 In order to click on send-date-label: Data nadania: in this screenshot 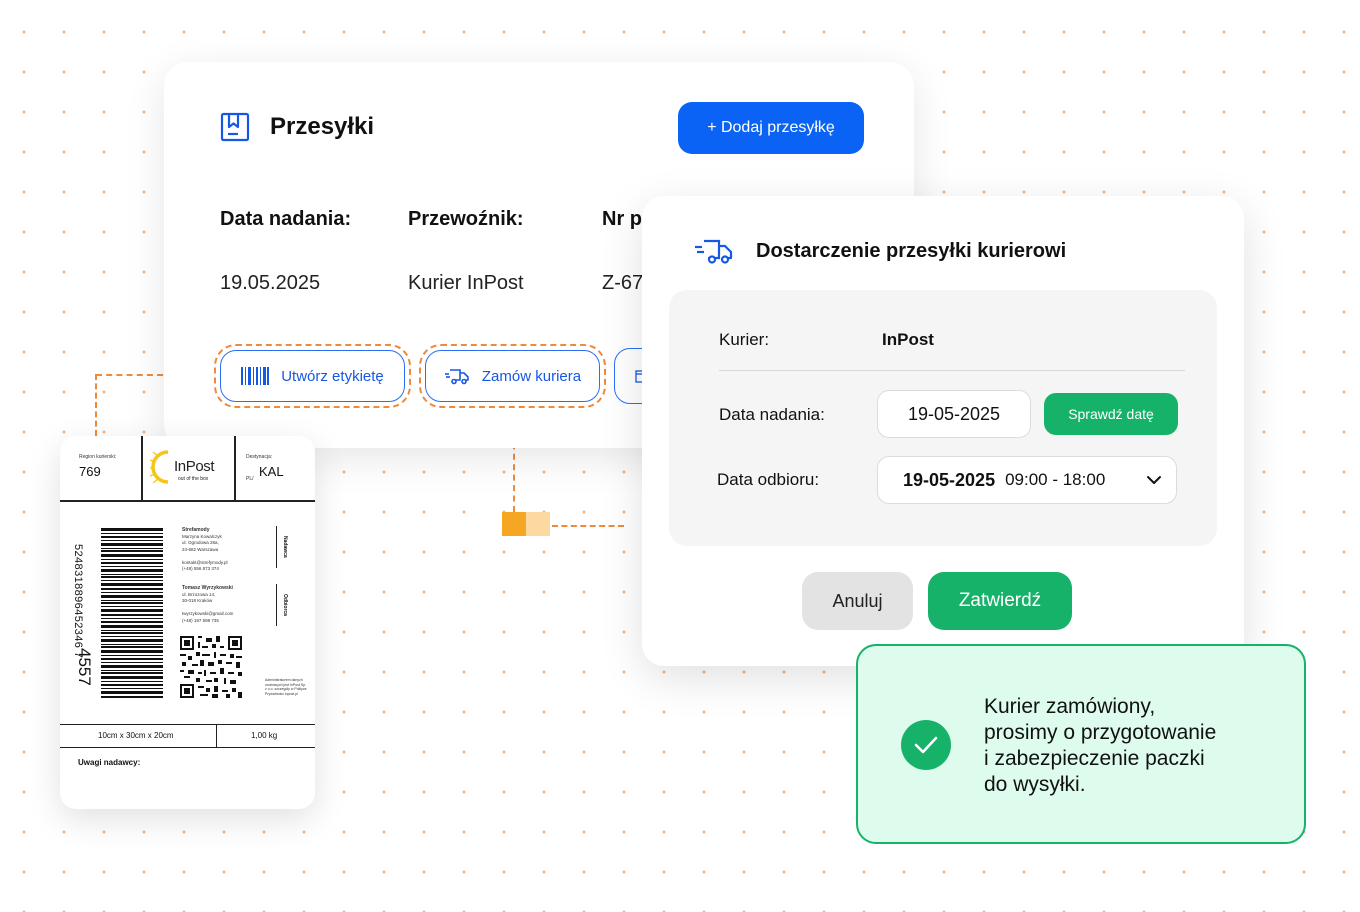, I will do `click(772, 414)`.